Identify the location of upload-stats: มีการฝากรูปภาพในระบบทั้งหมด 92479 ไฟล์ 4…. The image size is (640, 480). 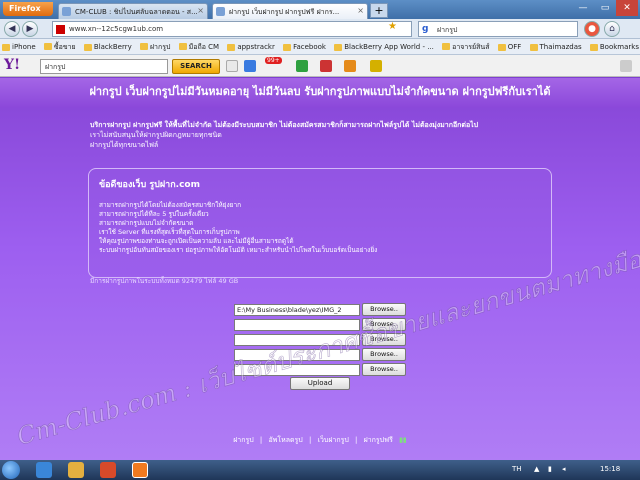
(164, 281).